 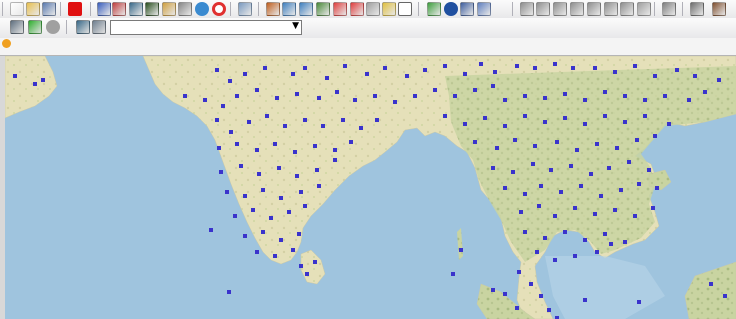 What do you see at coordinates (669, 9) in the screenshot?
I see `comment-icon` at bounding box center [669, 9].